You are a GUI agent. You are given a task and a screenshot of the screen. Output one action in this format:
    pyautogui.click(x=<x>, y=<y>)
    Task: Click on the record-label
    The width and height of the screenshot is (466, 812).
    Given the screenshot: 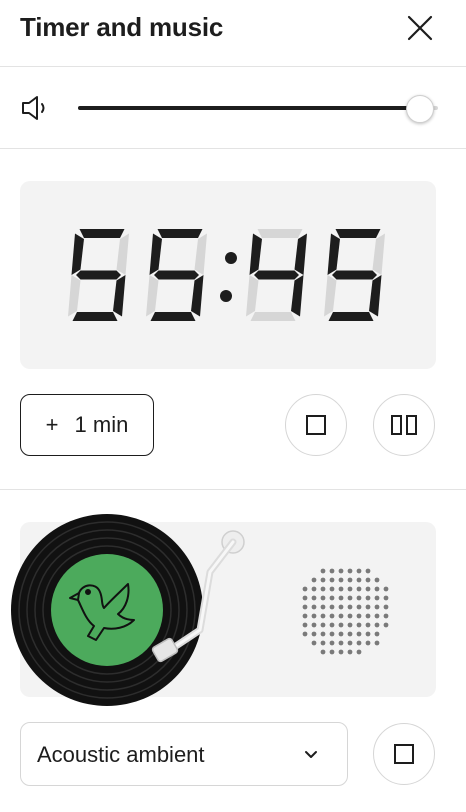 What is the action you would take?
    pyautogui.click(x=107, y=610)
    